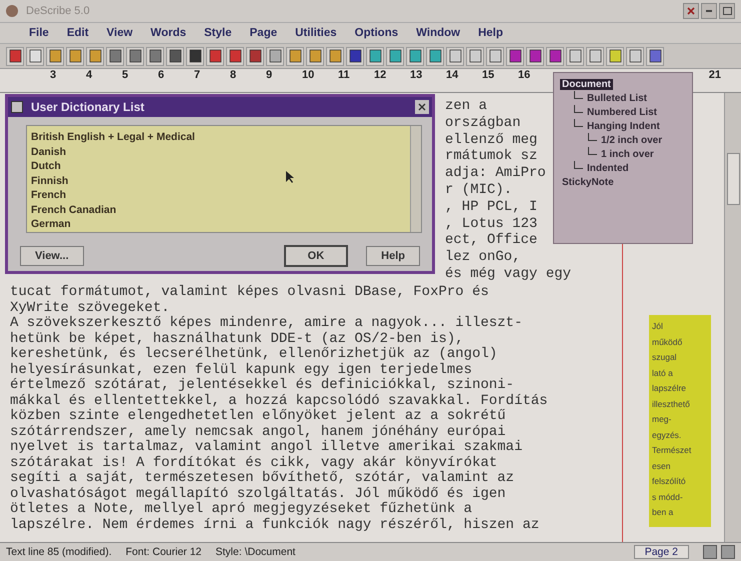 This screenshot has height=561, width=741. What do you see at coordinates (218, 209) in the screenshot?
I see `list-item: French Canadian` at bounding box center [218, 209].